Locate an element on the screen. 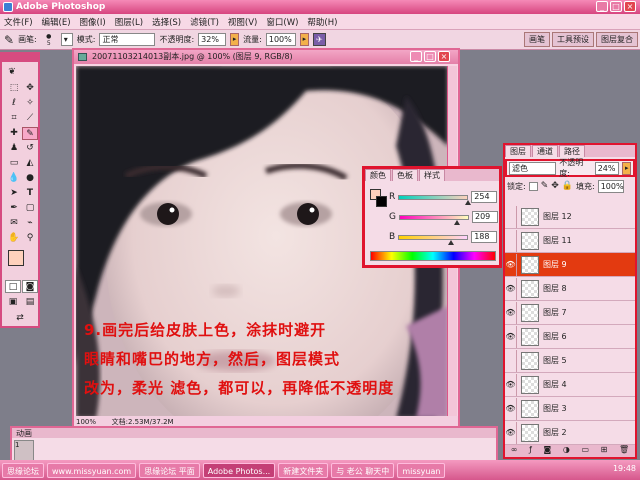 This screenshot has width=640, height=480. flow-input: 100% is located at coordinates (280, 39).